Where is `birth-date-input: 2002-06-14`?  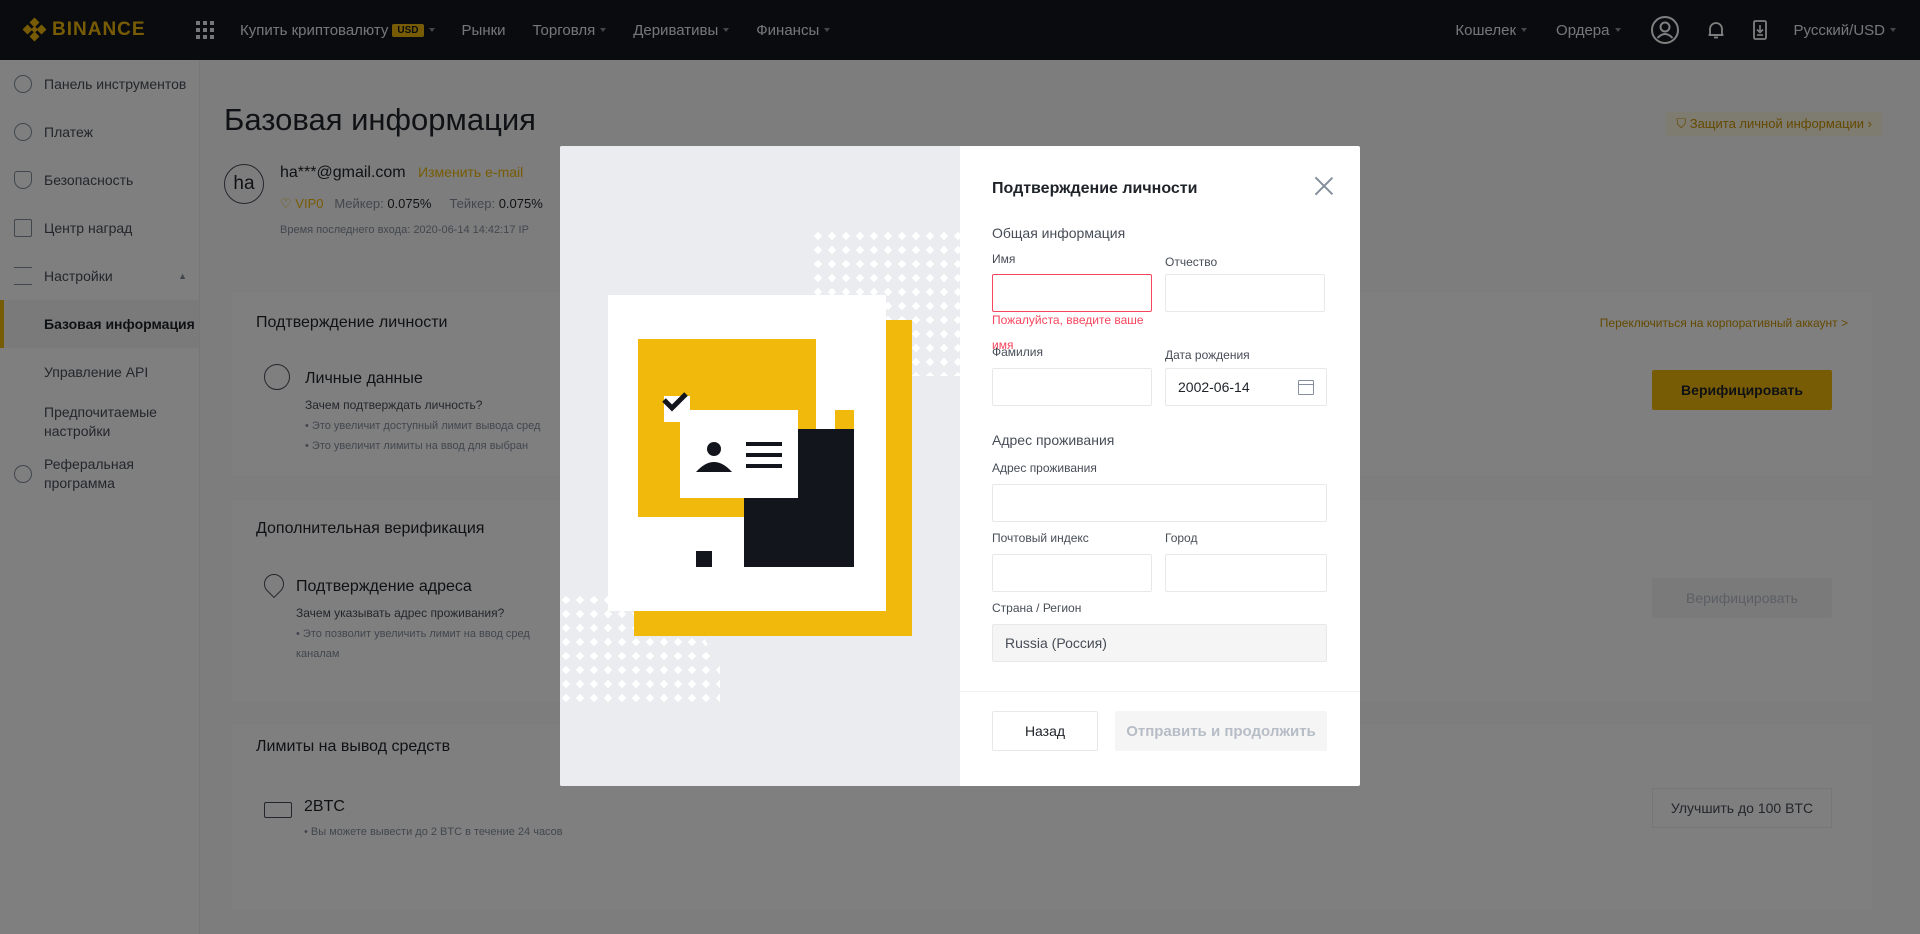
birth-date-input: 2002-06-14 is located at coordinates (1246, 387).